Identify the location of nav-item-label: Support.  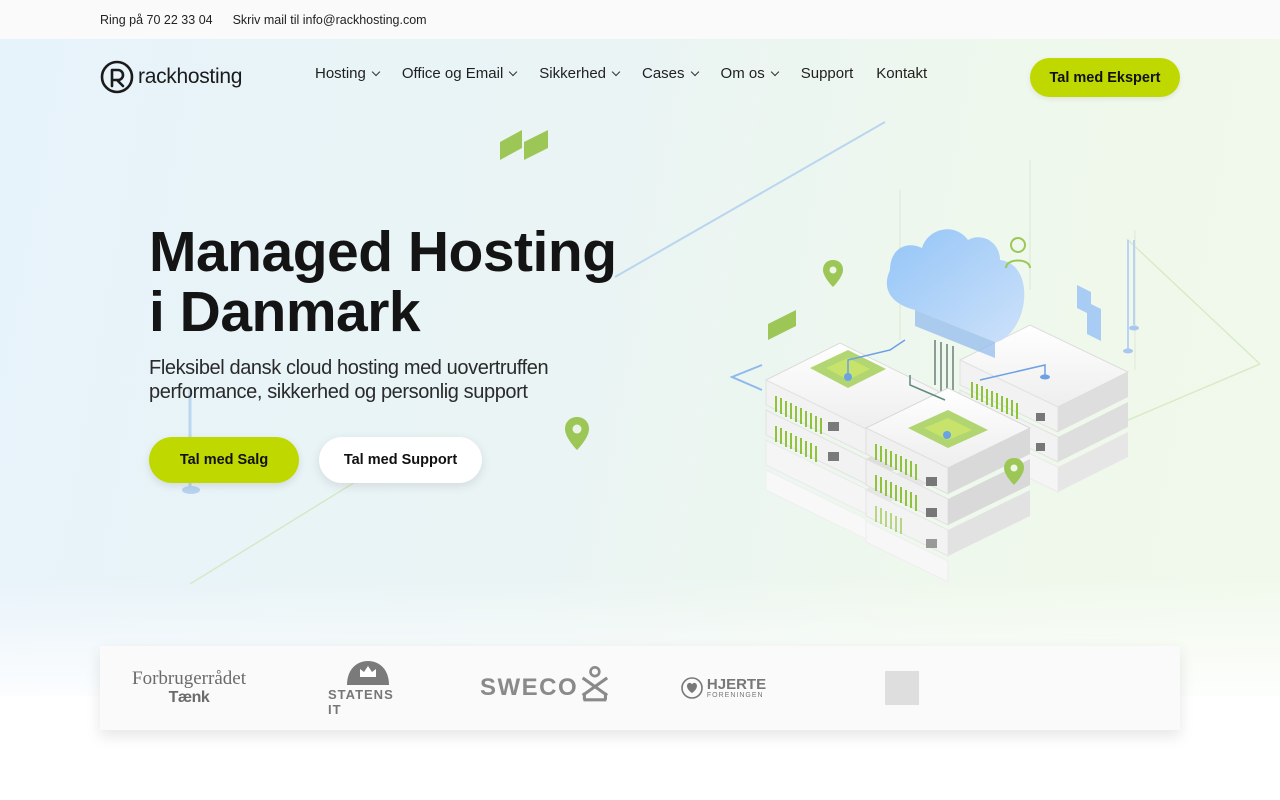
(827, 73).